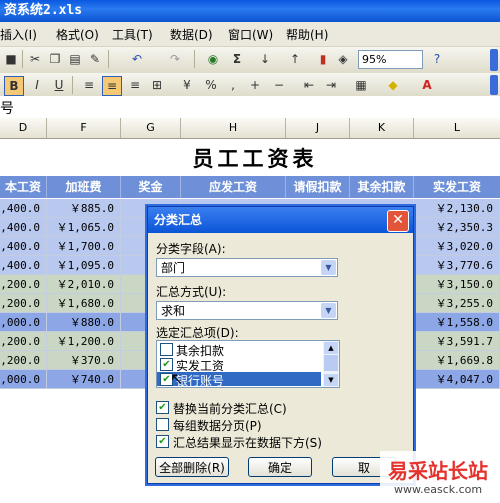 The height and width of the screenshot is (503, 500). I want to click on scroll-thumb, so click(331, 363).